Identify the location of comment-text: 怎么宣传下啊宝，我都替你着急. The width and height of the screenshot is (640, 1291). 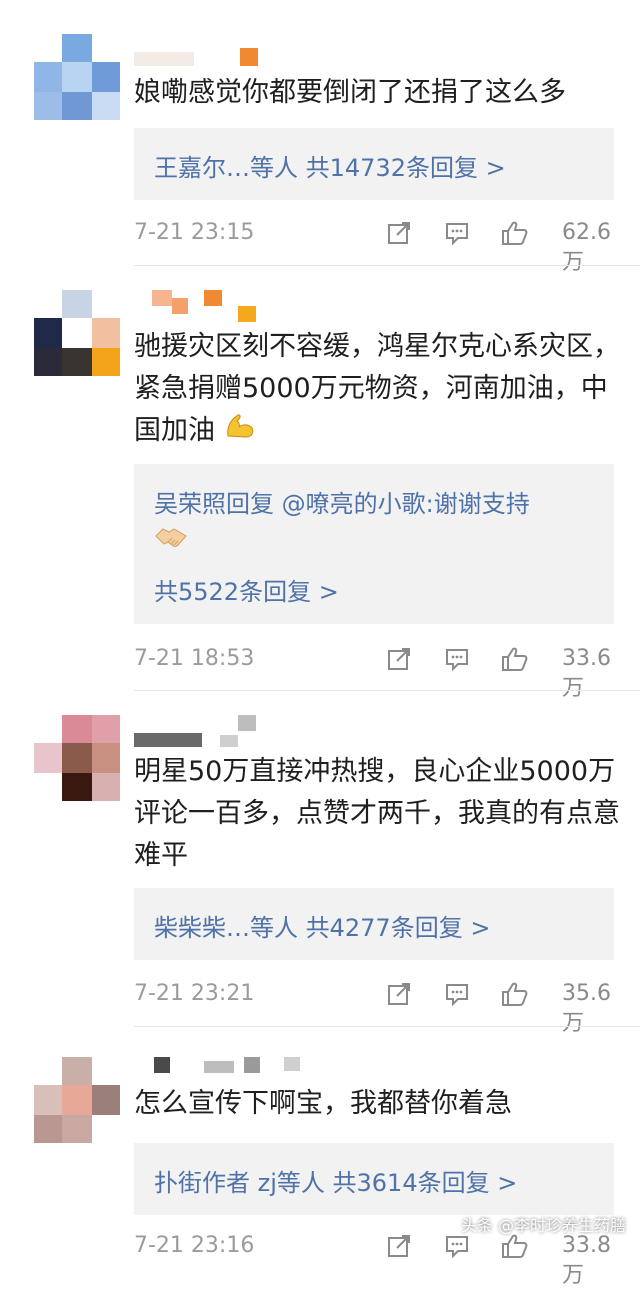
(323, 1103).